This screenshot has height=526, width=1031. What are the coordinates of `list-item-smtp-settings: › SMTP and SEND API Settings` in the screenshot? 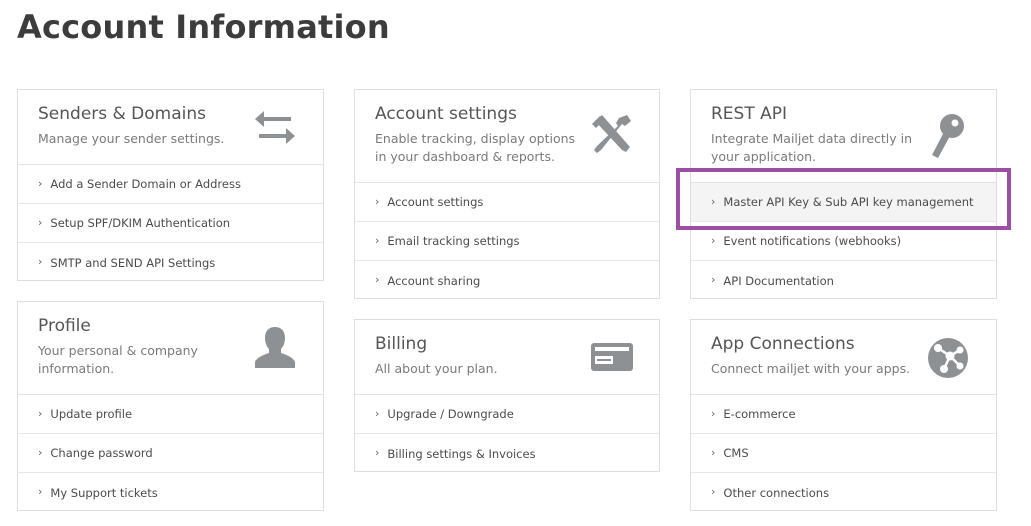 It's located at (170, 262).